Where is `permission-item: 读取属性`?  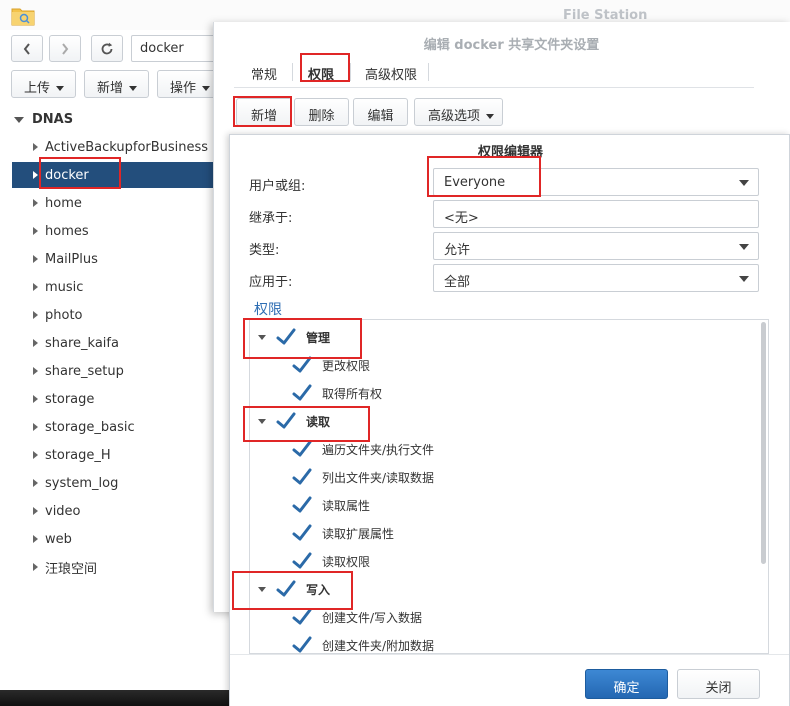 permission-item: 读取属性 is located at coordinates (331, 505).